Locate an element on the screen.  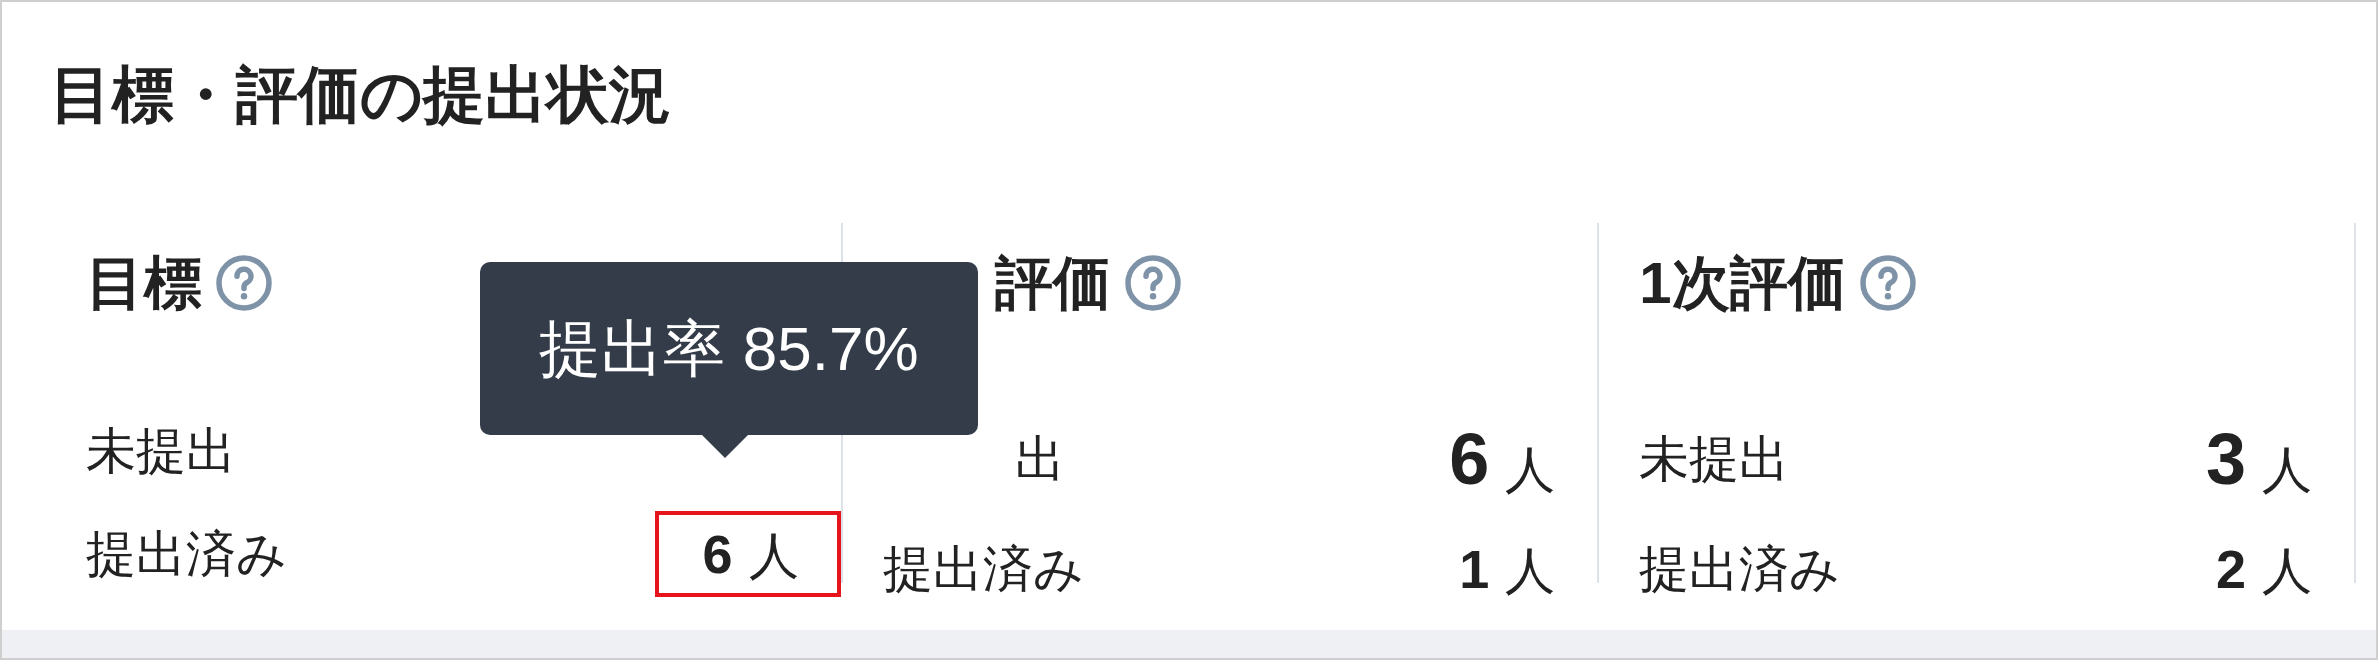
section-title: 目標・評価の提出状況 is located at coordinates (361, 95).